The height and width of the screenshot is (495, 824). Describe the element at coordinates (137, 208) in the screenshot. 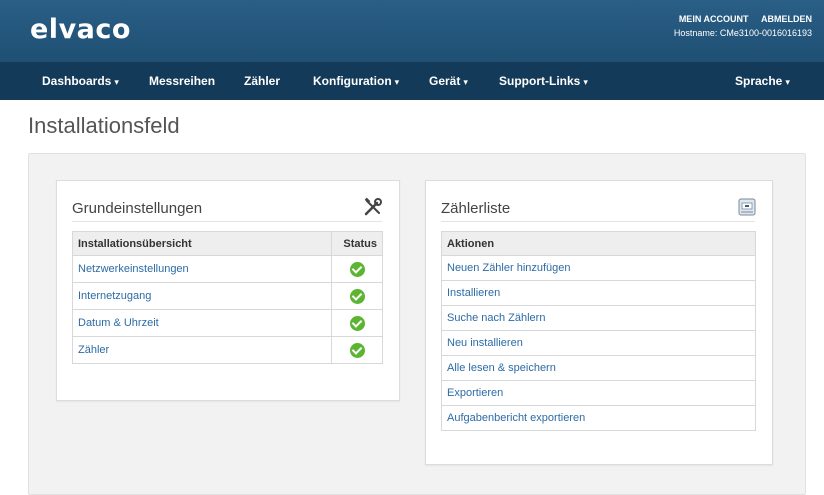

I see `panel-title: Grundeinstellungen` at that location.